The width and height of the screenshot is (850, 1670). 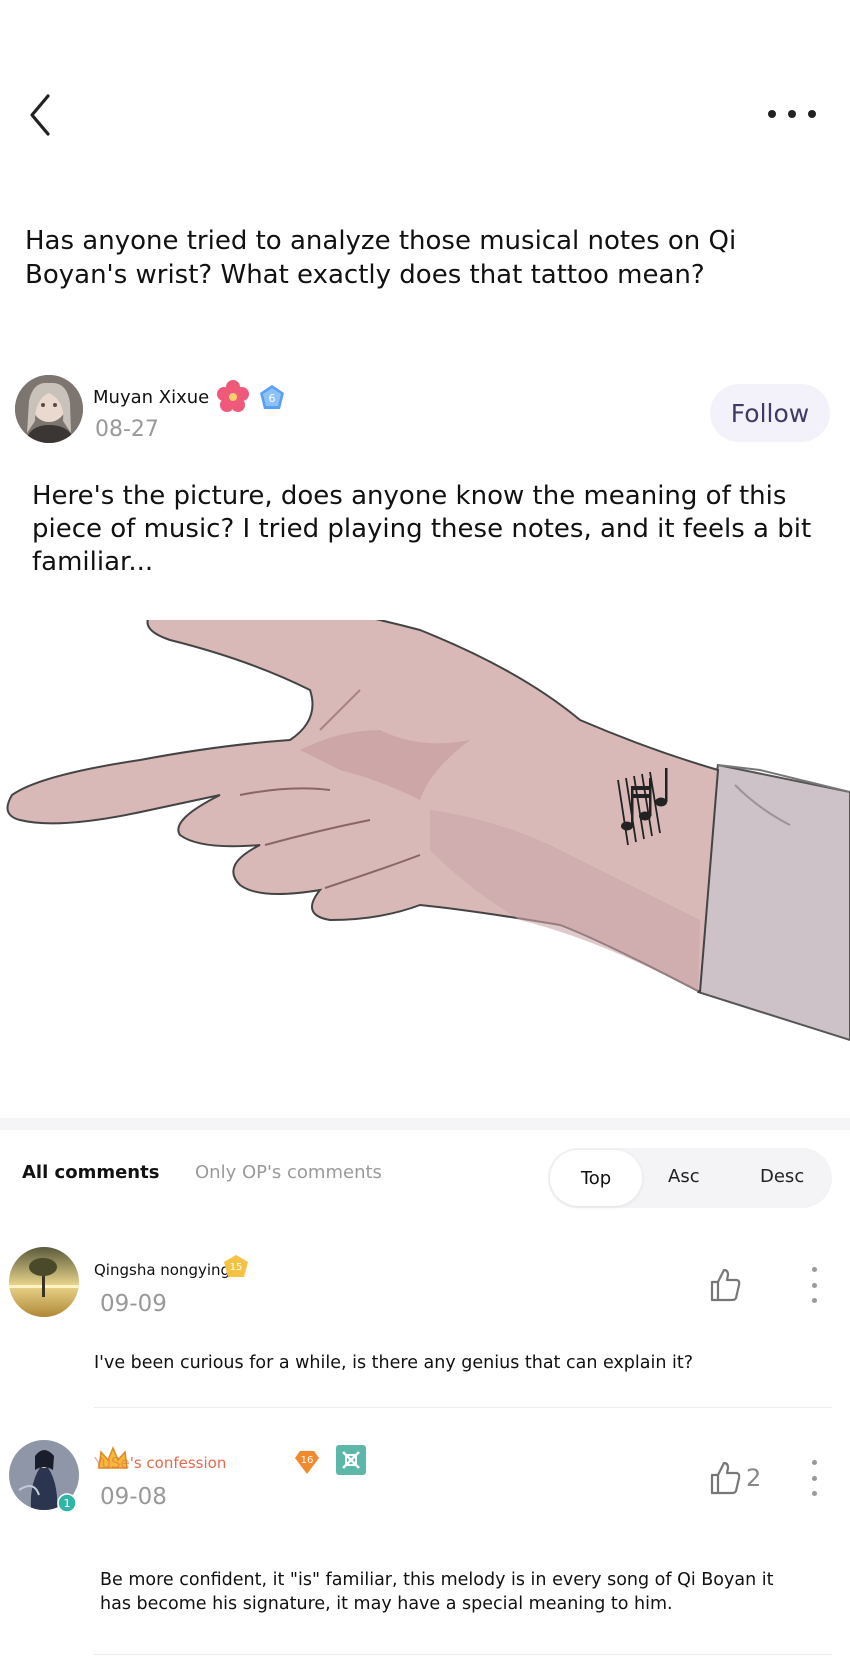 I want to click on commenter-name: Qingsha nongying, so click(x=162, y=1270).